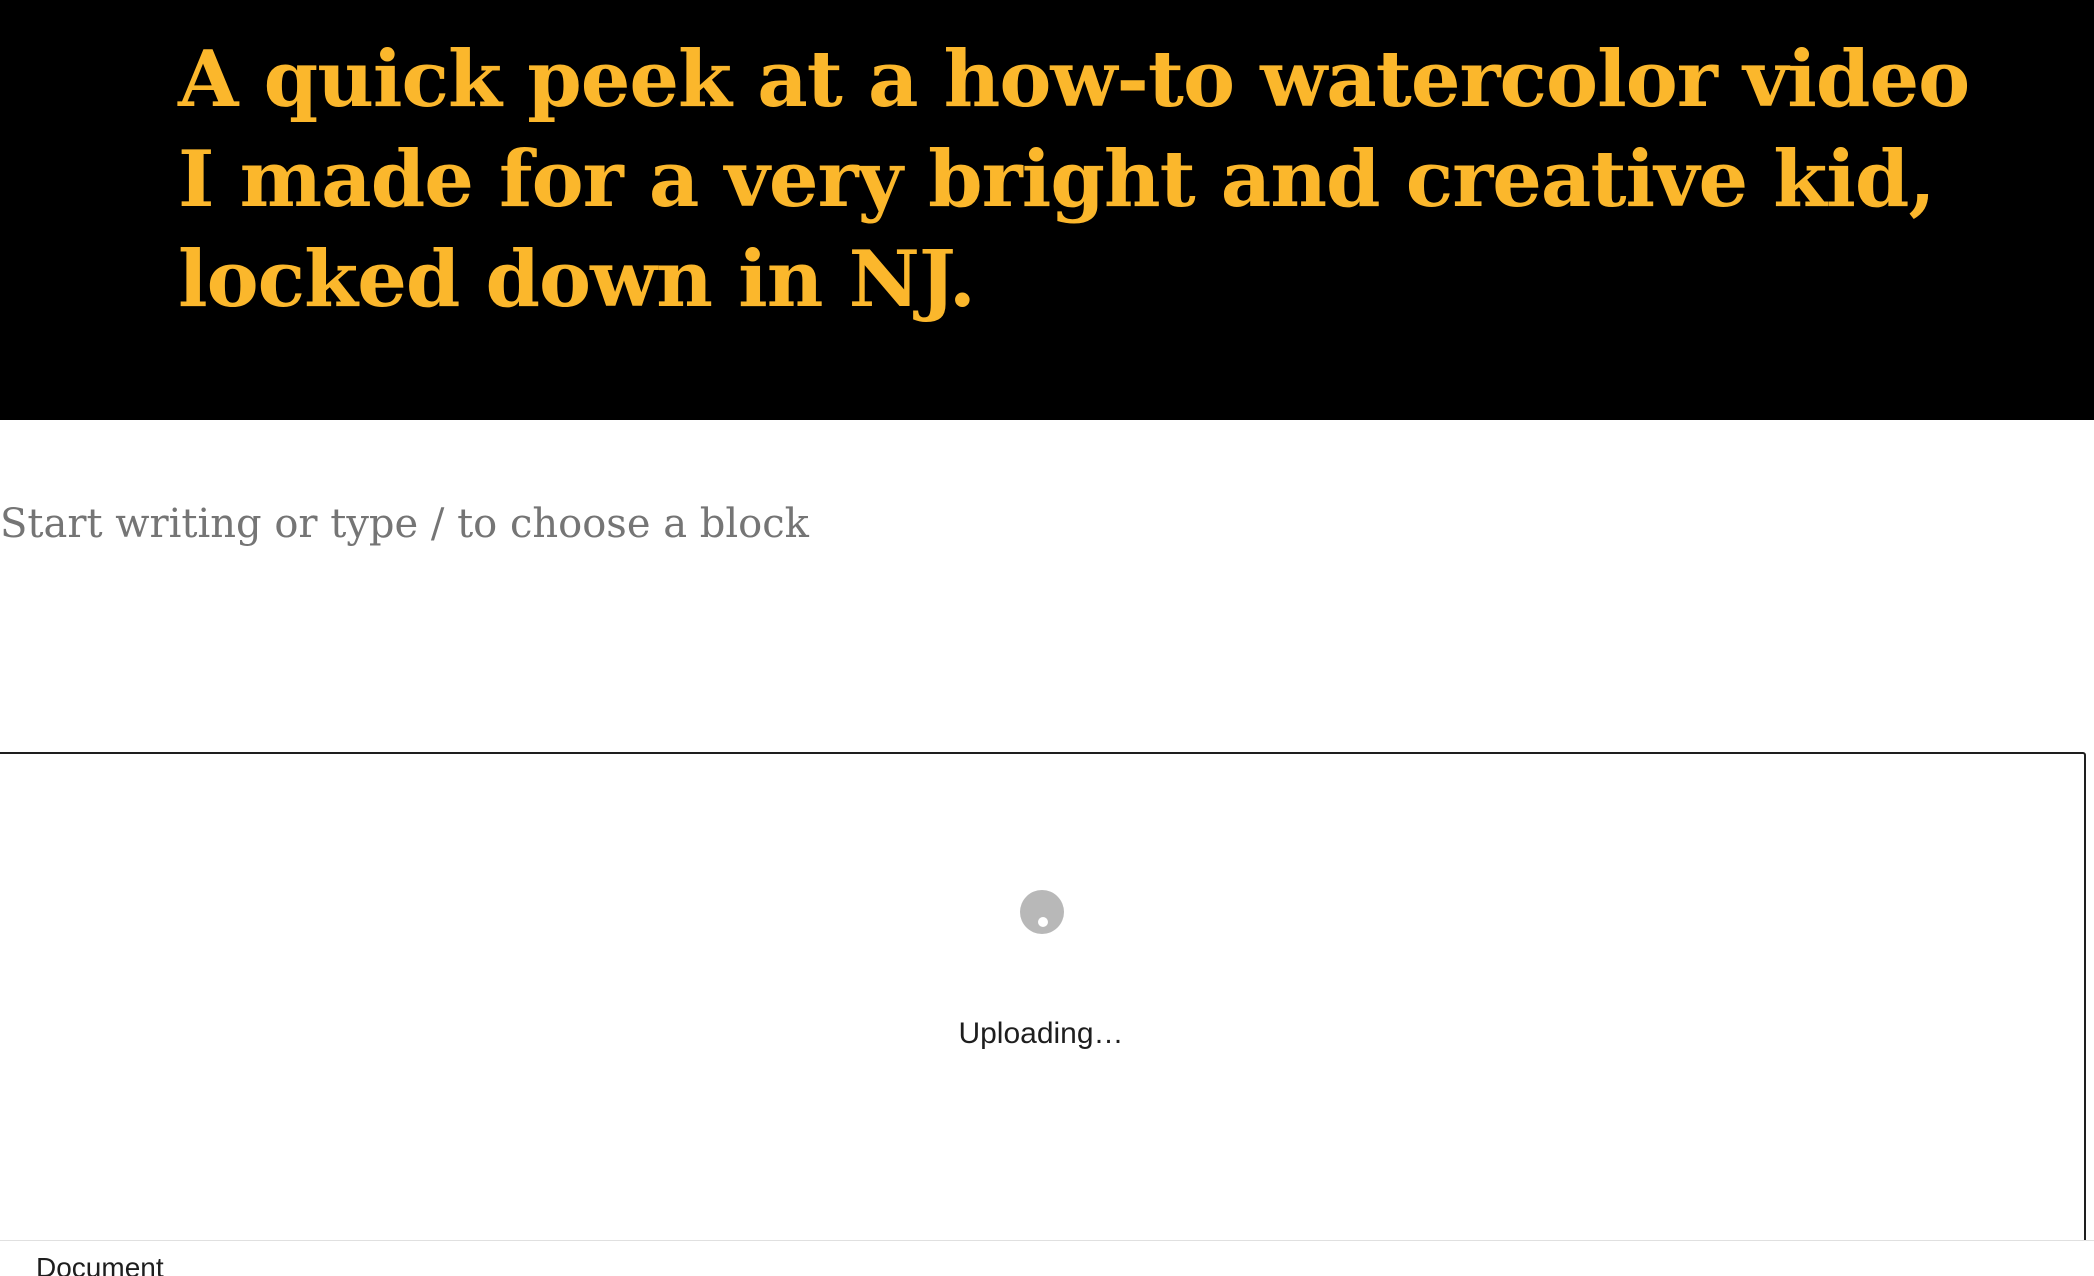 This screenshot has width=2094, height=1276. I want to click on editor-footer-bar: Document, so click(1047, 1258).